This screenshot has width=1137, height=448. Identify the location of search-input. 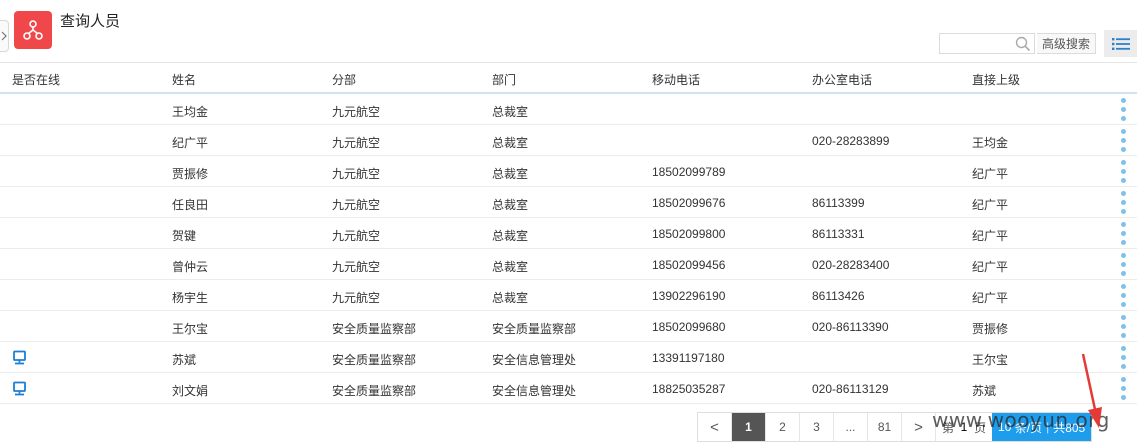
(977, 43).